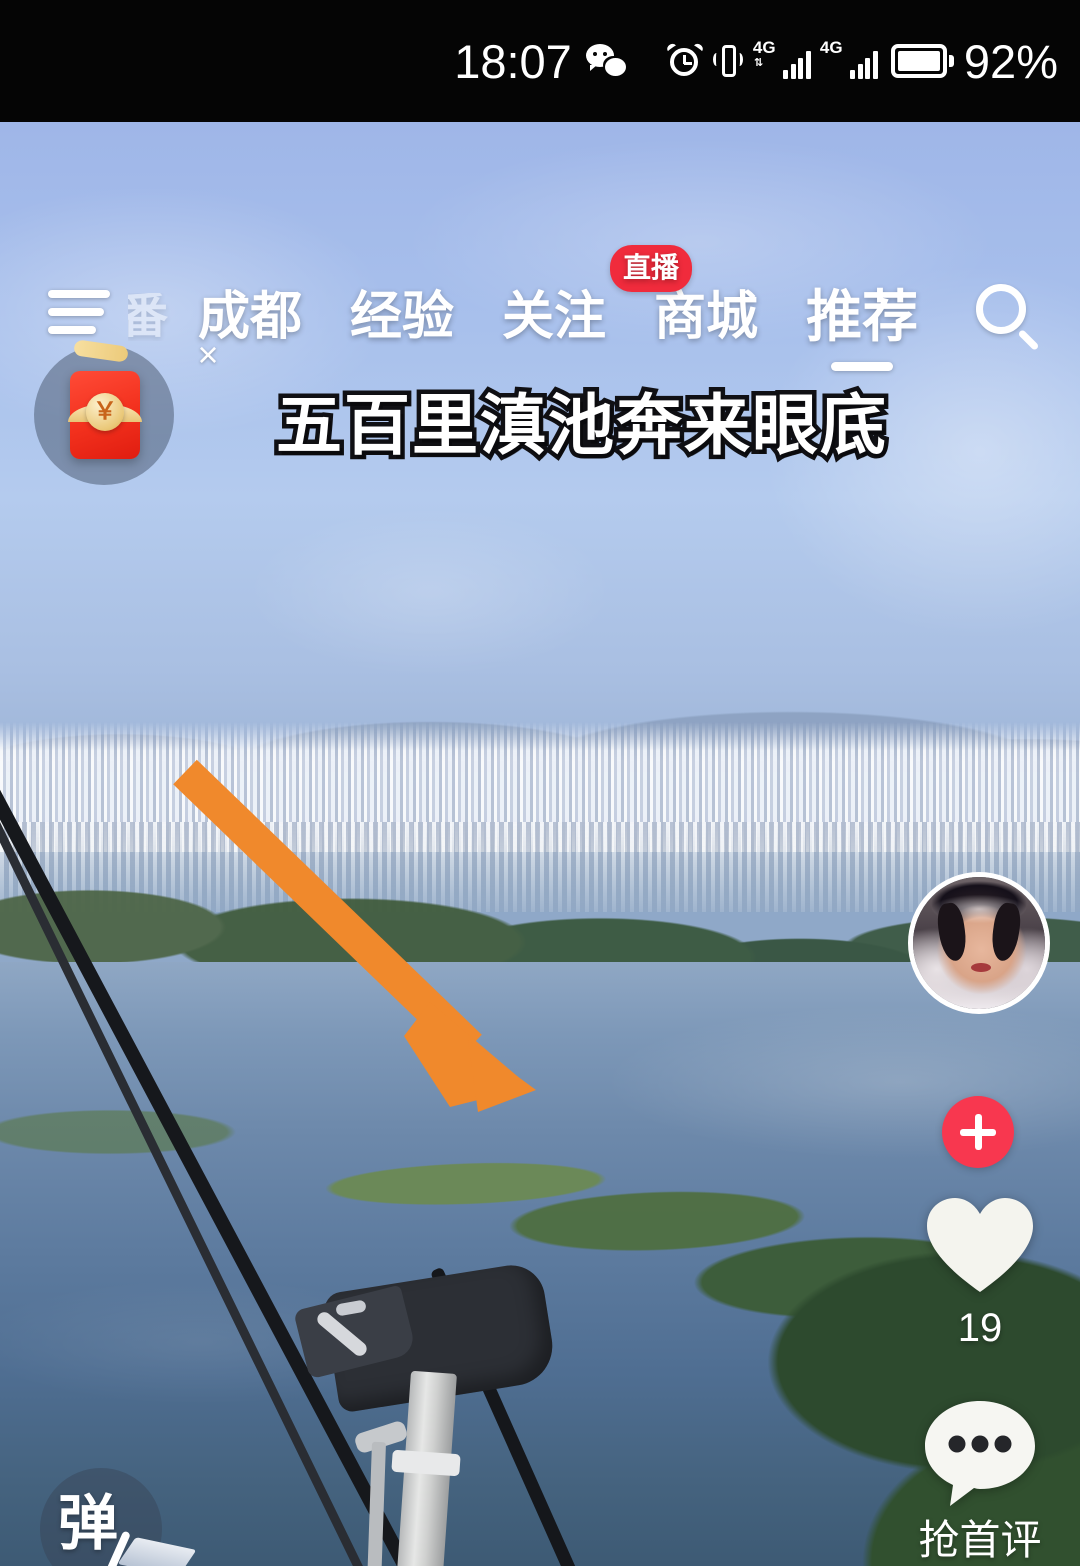 This screenshot has height=1566, width=1080. What do you see at coordinates (513, 61) in the screenshot?
I see `status-time: 18:07` at bounding box center [513, 61].